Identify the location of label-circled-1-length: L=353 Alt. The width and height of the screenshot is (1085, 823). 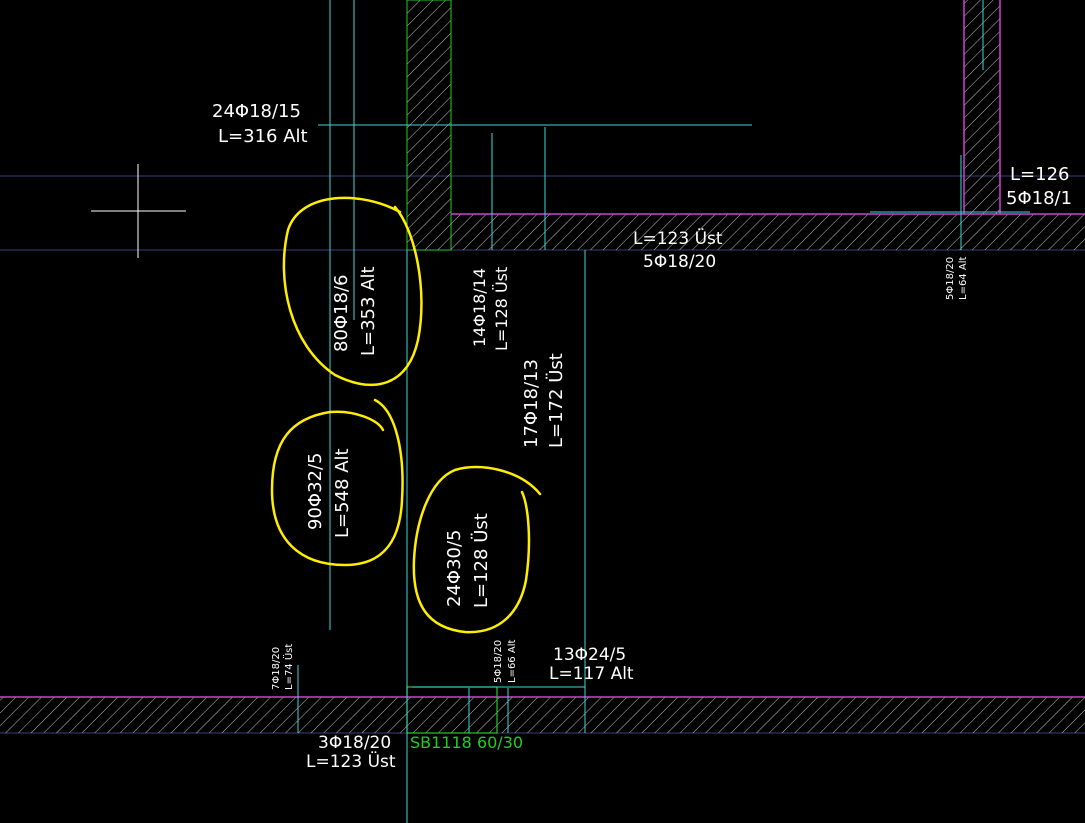
(368, 311).